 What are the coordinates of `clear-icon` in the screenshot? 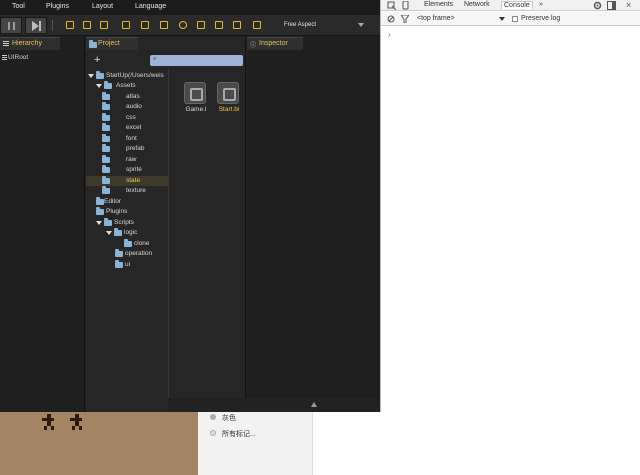 It's located at (391, 19).